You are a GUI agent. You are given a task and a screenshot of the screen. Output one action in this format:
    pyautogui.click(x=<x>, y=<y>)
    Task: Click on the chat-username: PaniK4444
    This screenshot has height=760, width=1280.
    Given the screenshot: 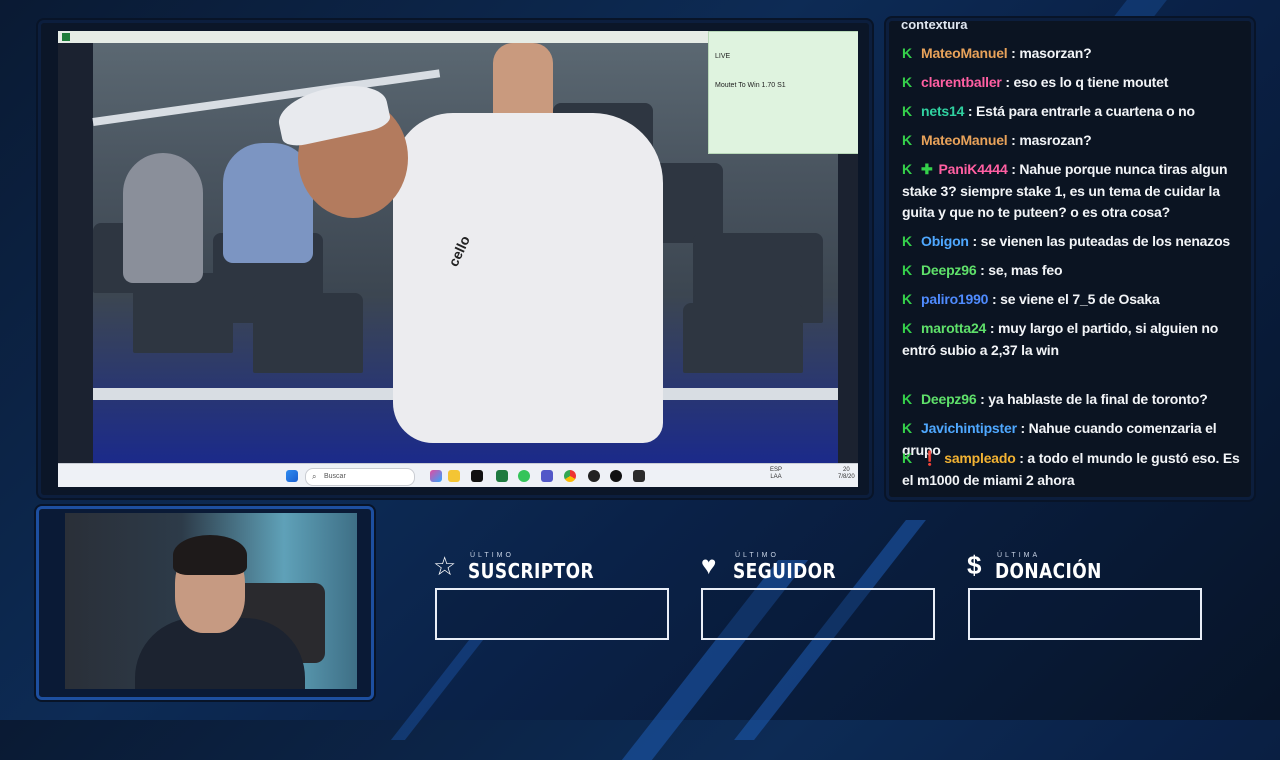 What is the action you would take?
    pyautogui.click(x=973, y=169)
    